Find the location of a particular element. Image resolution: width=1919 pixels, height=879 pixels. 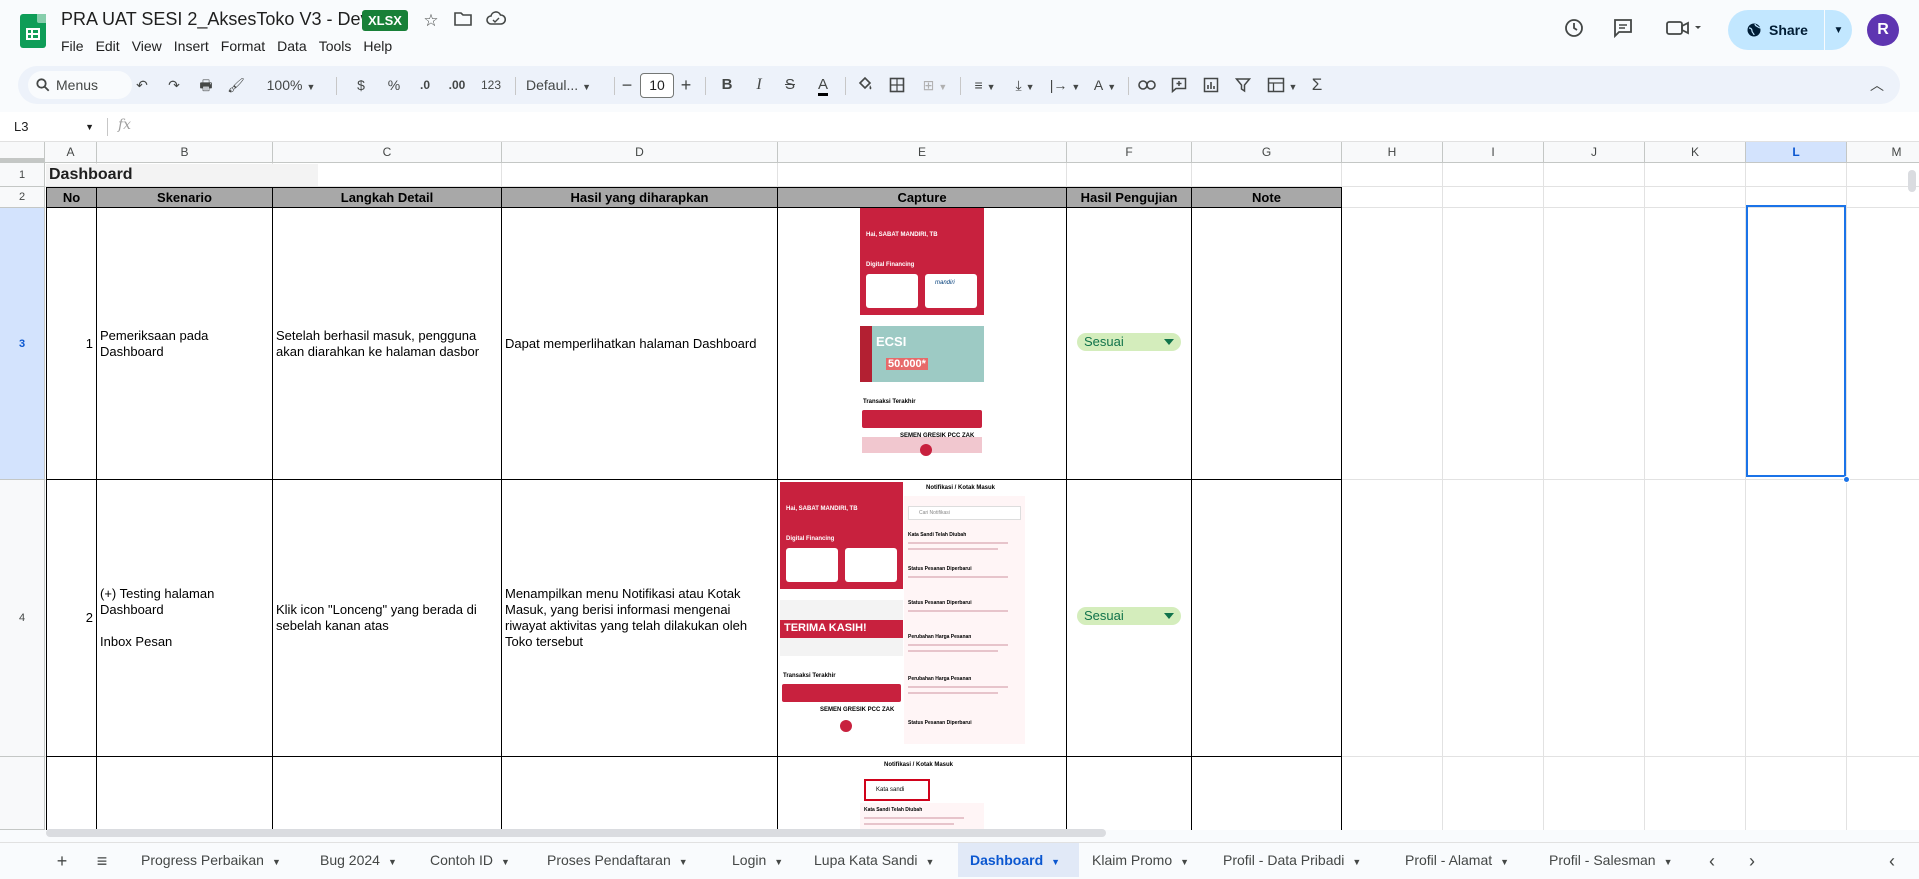

currency-format-button: $ is located at coordinates (361, 85).